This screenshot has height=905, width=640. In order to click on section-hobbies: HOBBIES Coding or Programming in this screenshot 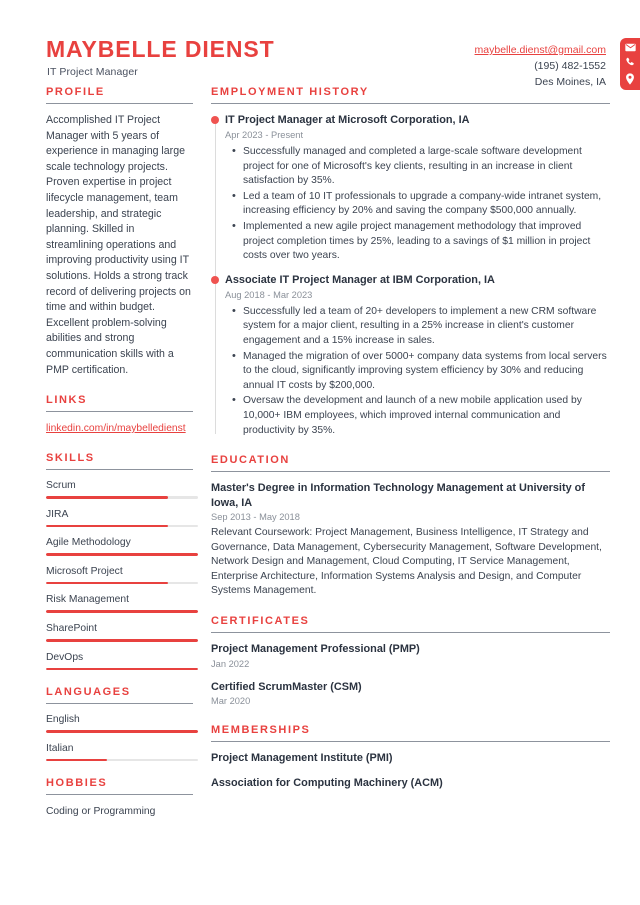, I will do `click(119, 798)`.